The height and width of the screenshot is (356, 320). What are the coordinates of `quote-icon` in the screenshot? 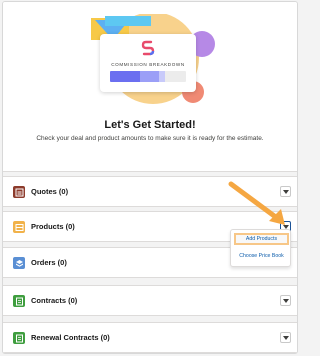 It's located at (19, 192).